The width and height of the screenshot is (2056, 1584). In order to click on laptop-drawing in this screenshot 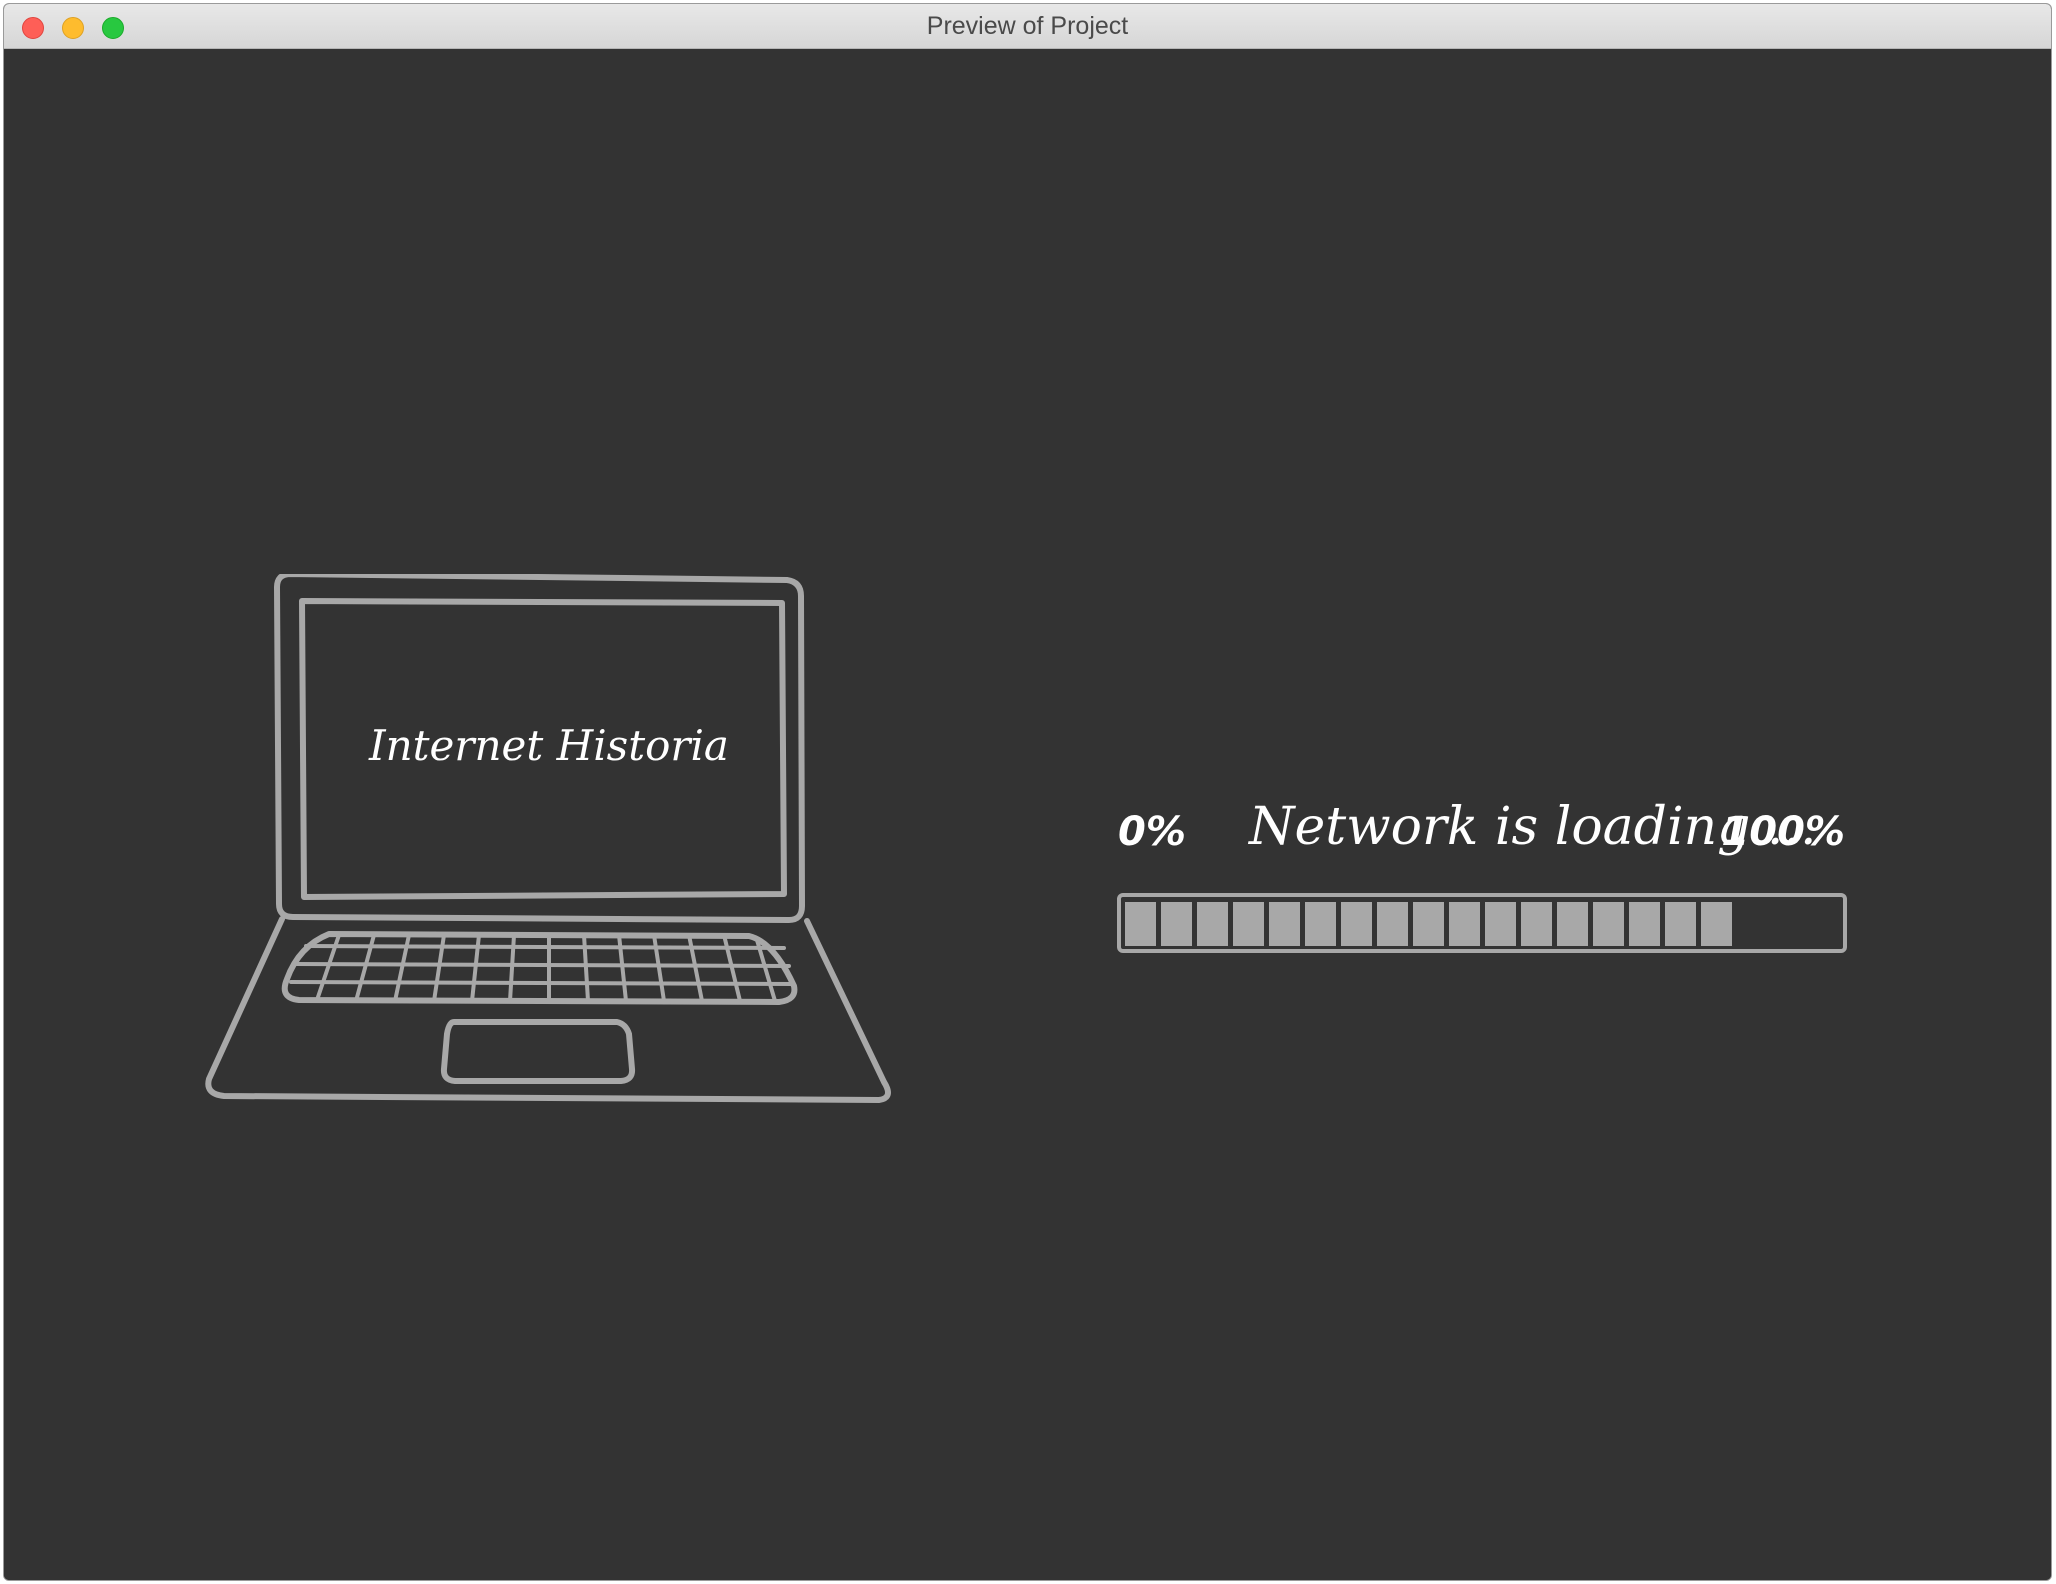, I will do `click(548, 838)`.